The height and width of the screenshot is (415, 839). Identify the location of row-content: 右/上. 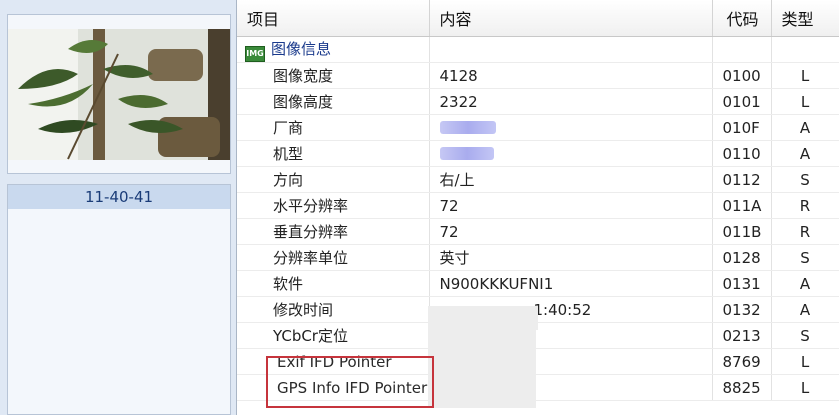
(571, 179).